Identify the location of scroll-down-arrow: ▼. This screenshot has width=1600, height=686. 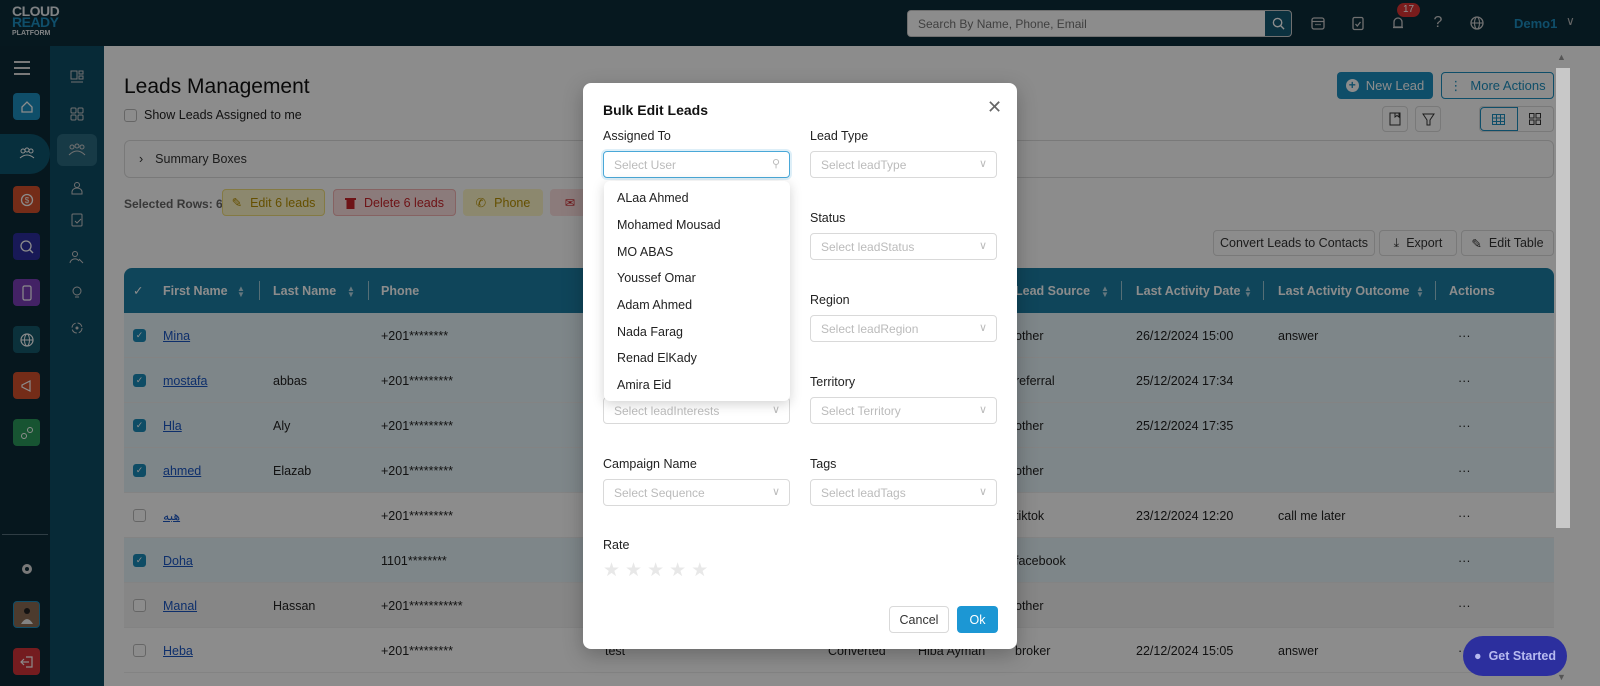
(1561, 677).